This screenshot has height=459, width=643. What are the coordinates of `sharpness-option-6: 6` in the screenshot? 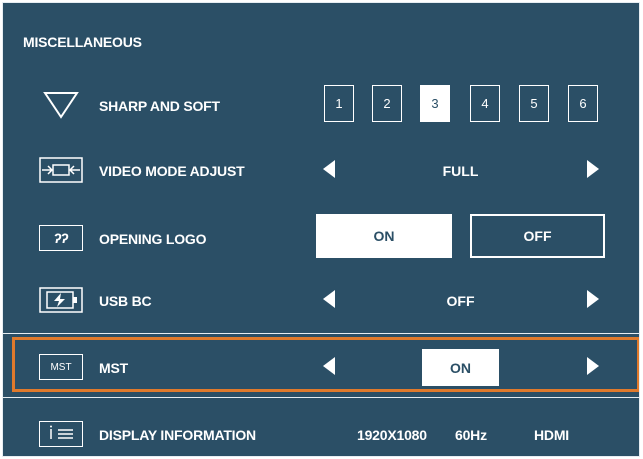 It's located at (583, 103).